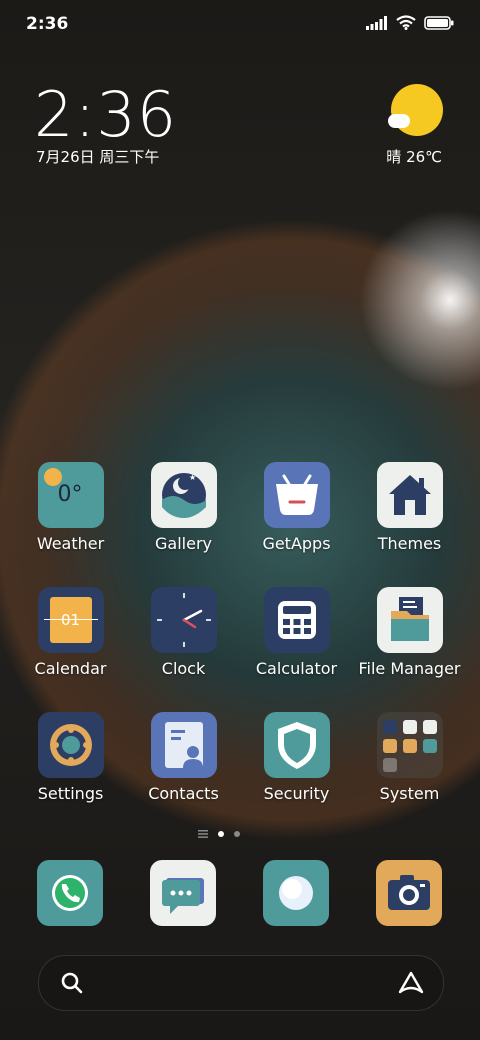 The width and height of the screenshot is (480, 1040). I want to click on dock-phone, so click(70, 893).